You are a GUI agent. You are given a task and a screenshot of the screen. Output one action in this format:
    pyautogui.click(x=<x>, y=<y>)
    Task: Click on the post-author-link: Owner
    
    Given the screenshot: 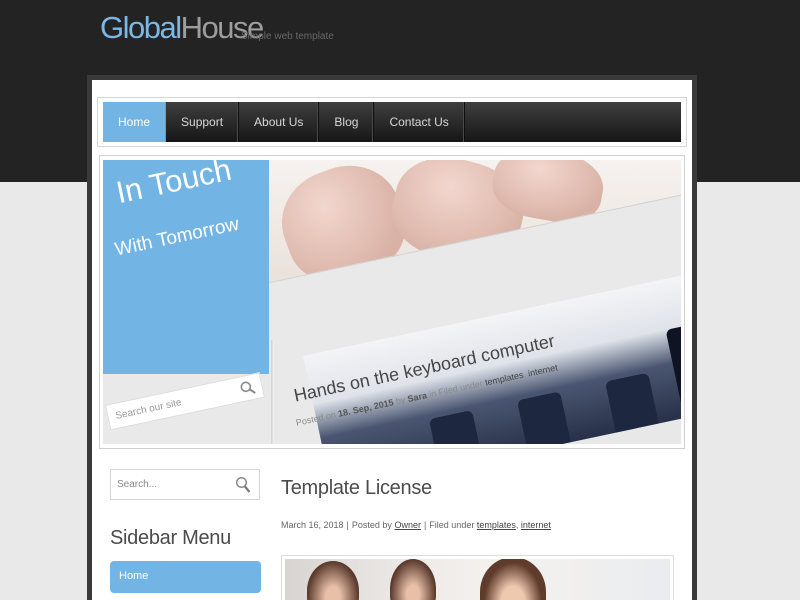 What is the action you would take?
    pyautogui.click(x=407, y=525)
    